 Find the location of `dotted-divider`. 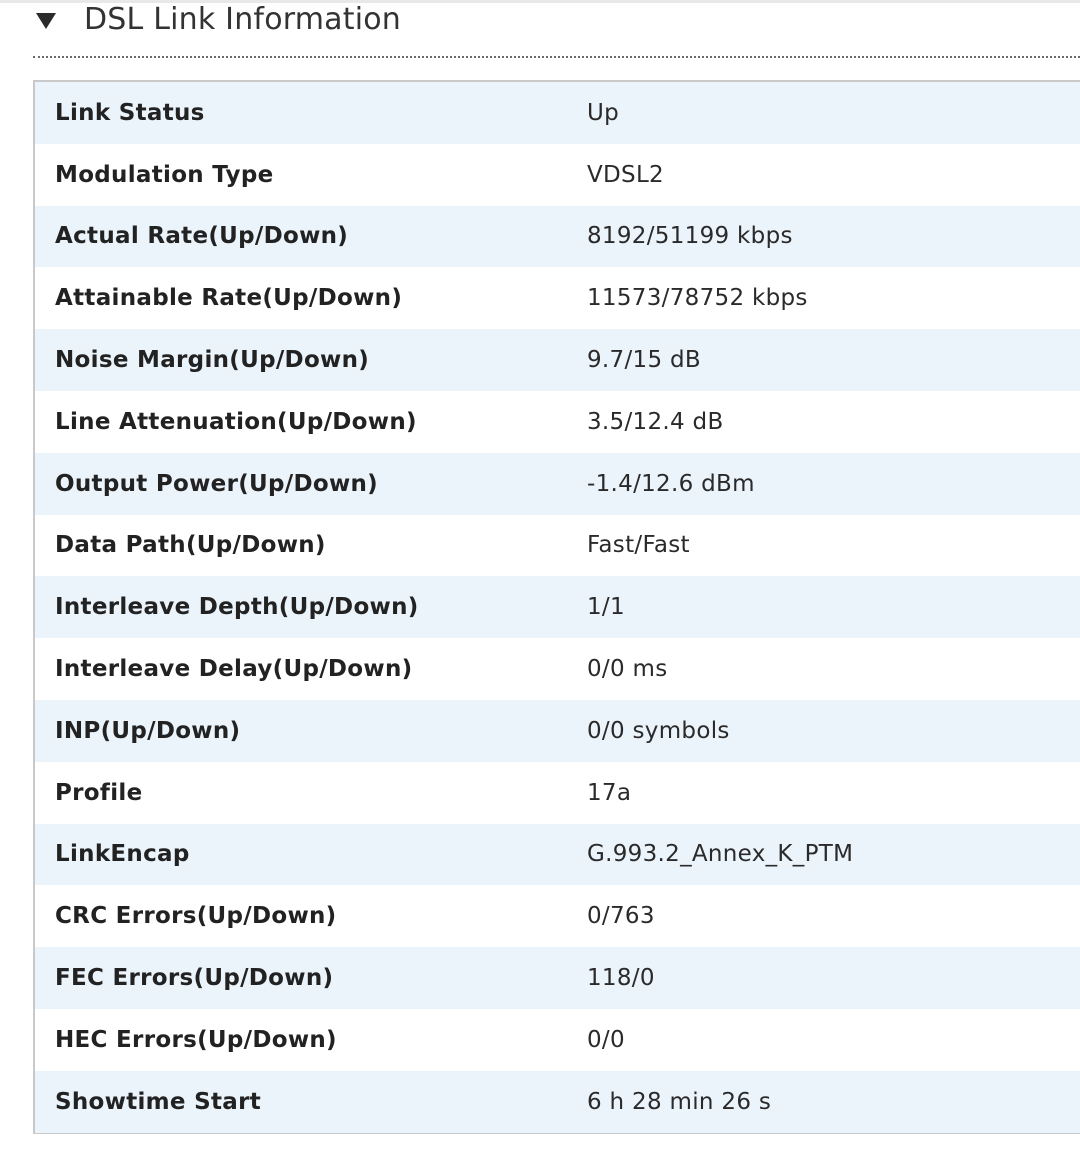

dotted-divider is located at coordinates (556, 57).